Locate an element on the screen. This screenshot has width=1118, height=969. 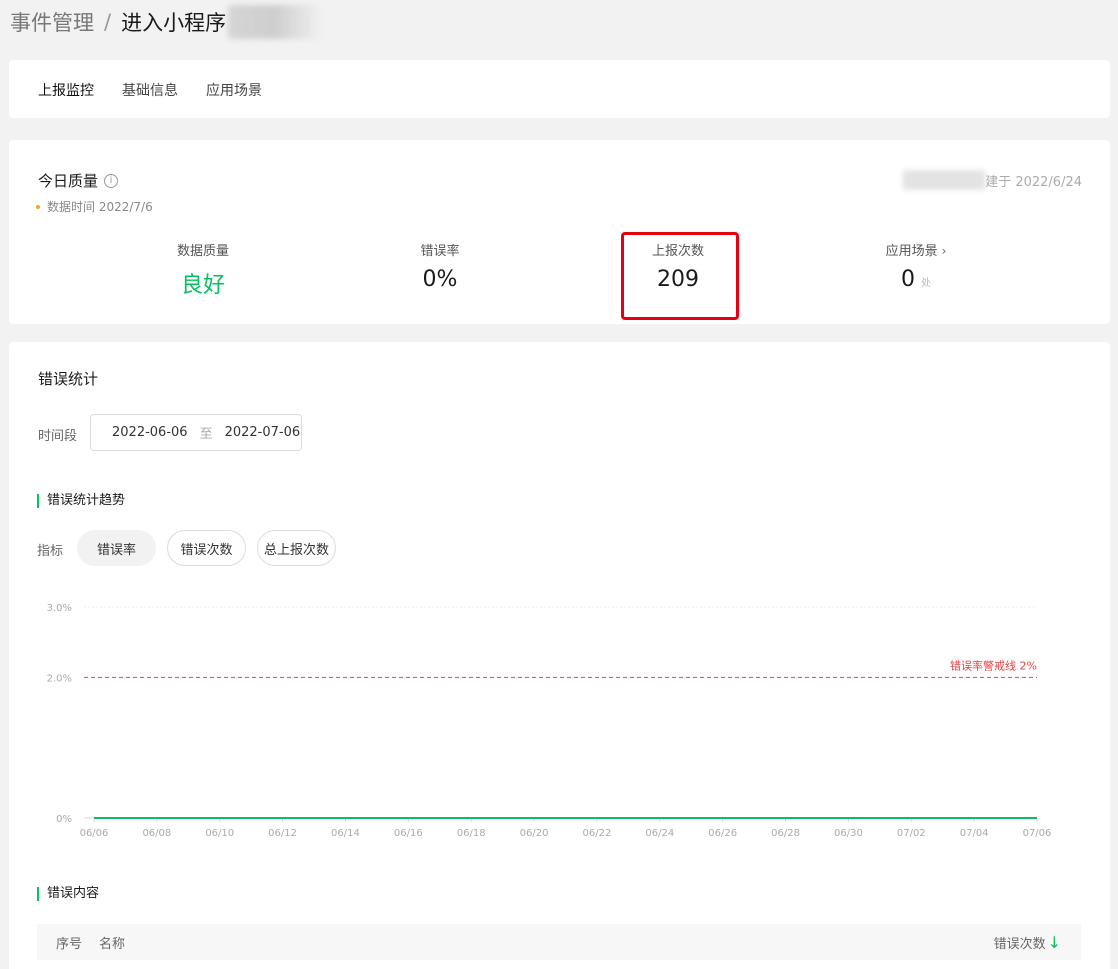
tab-basic-info: 基础信息 is located at coordinates (150, 90).